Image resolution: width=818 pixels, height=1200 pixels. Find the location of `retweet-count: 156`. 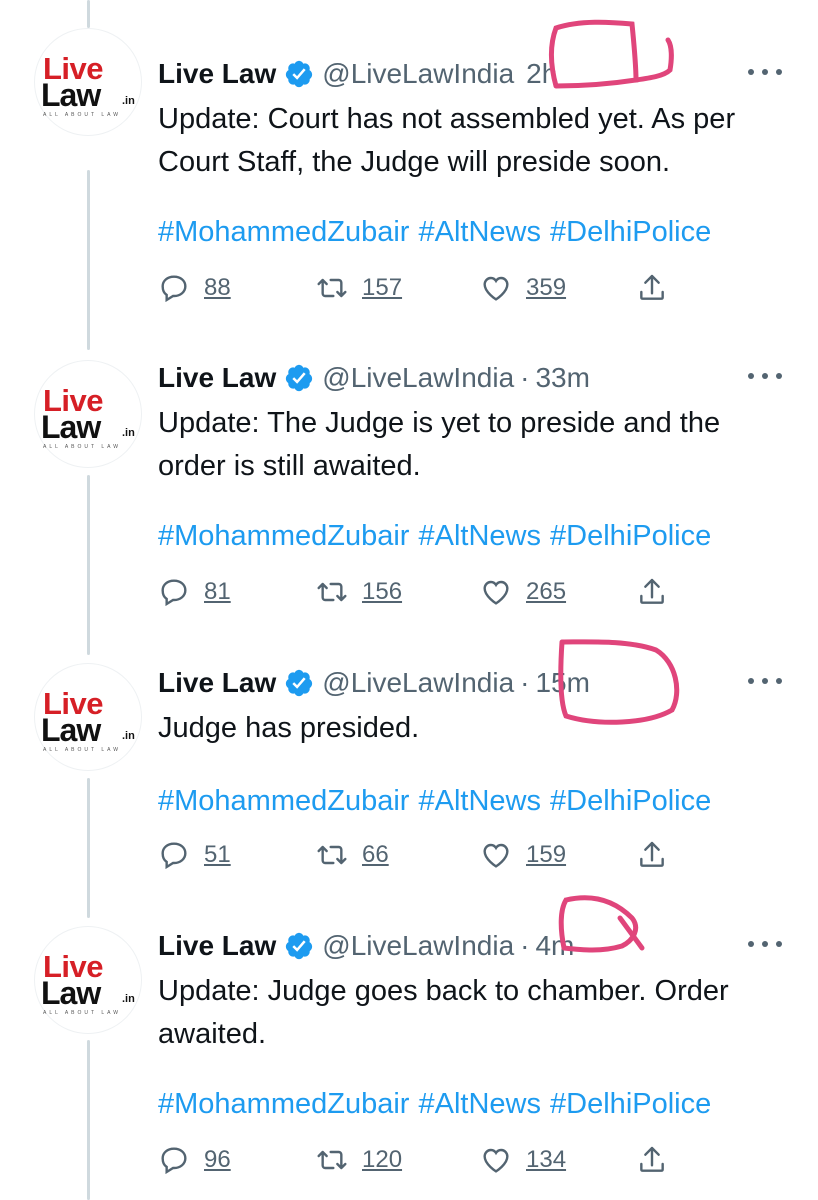

retweet-count: 156 is located at coordinates (382, 592).